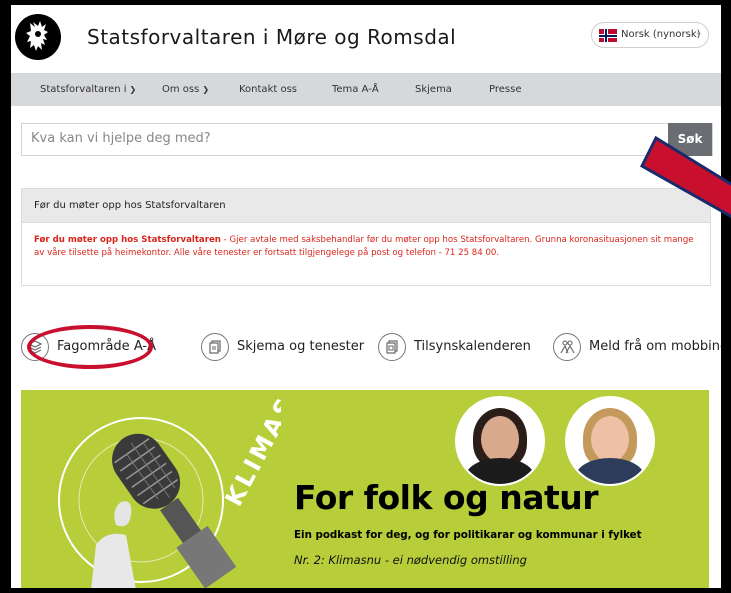 Image resolution: width=731 pixels, height=593 pixels. What do you see at coordinates (38, 37) in the screenshot?
I see `norwegian-lion-icon` at bounding box center [38, 37].